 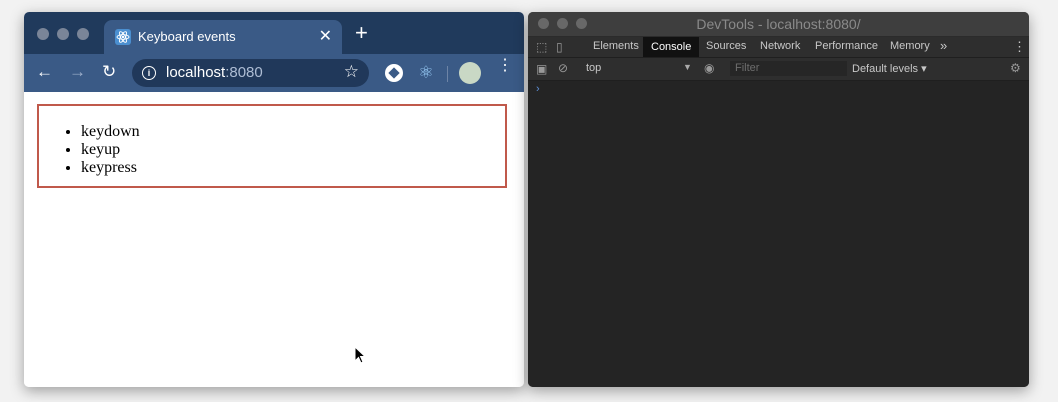 I want to click on list-item: keydown, so click(x=110, y=132).